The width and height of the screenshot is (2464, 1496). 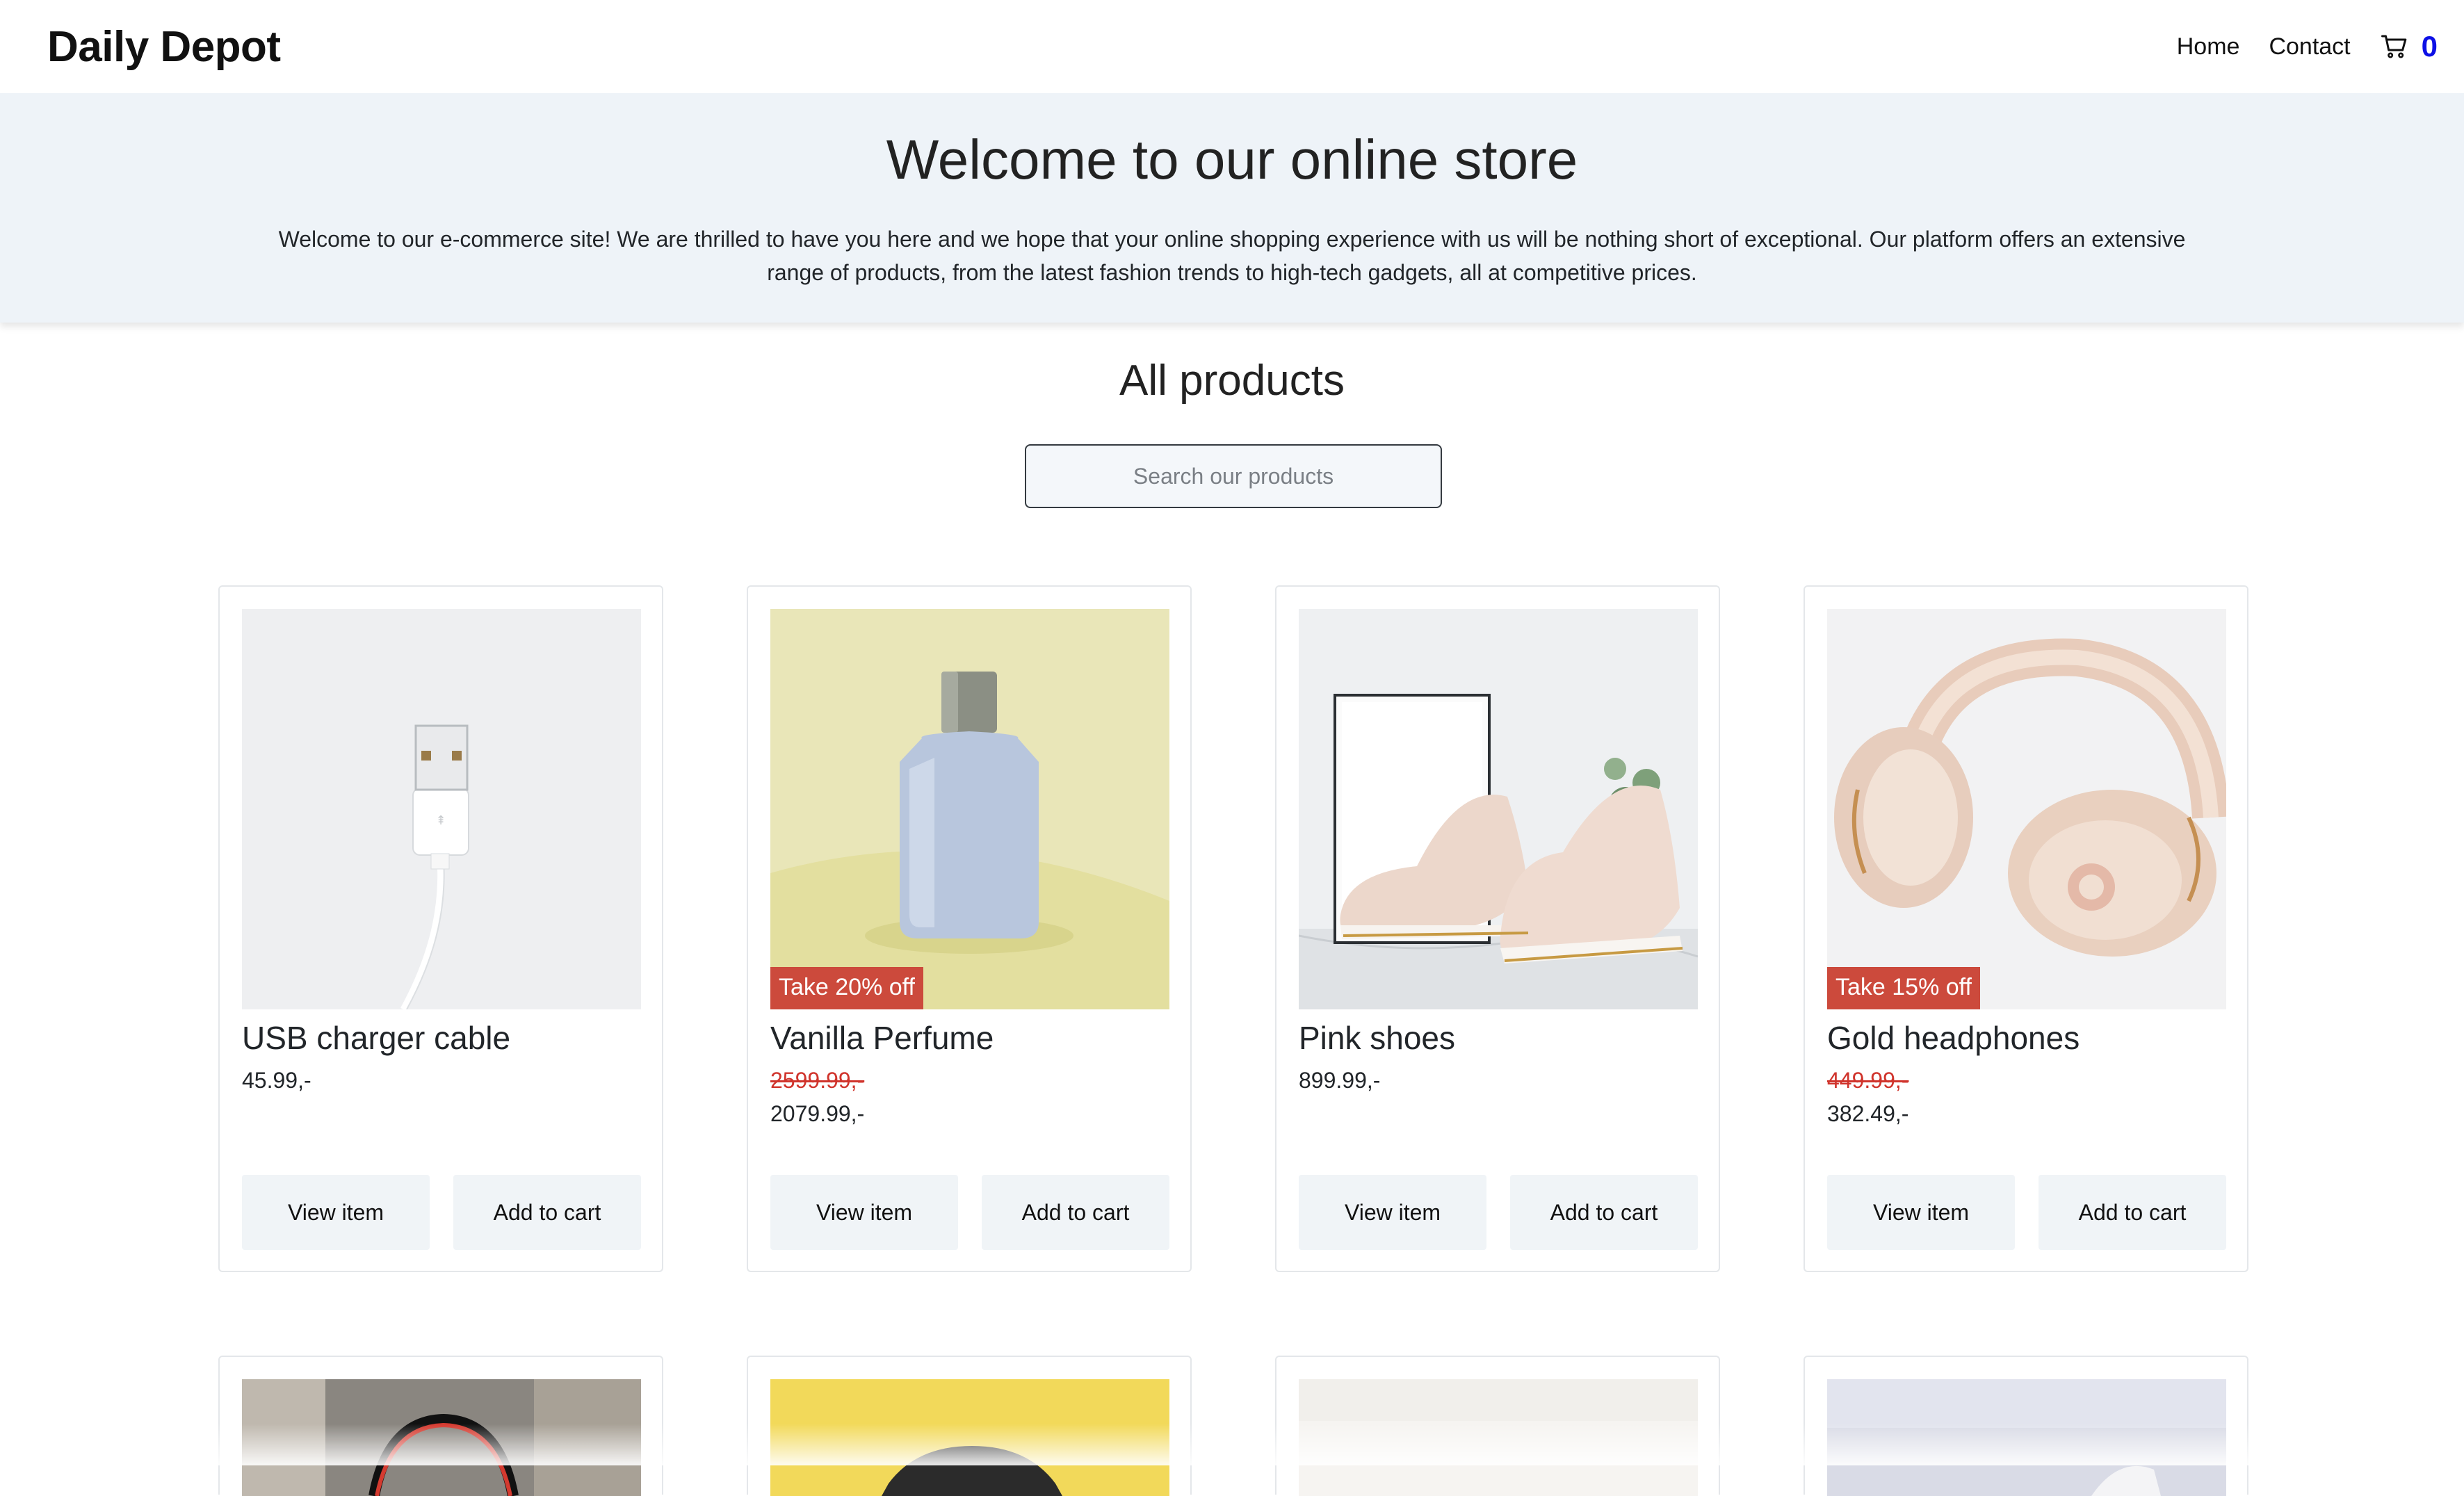 I want to click on navbar: Daily Depot Home Contact 0, so click(x=1232, y=46).